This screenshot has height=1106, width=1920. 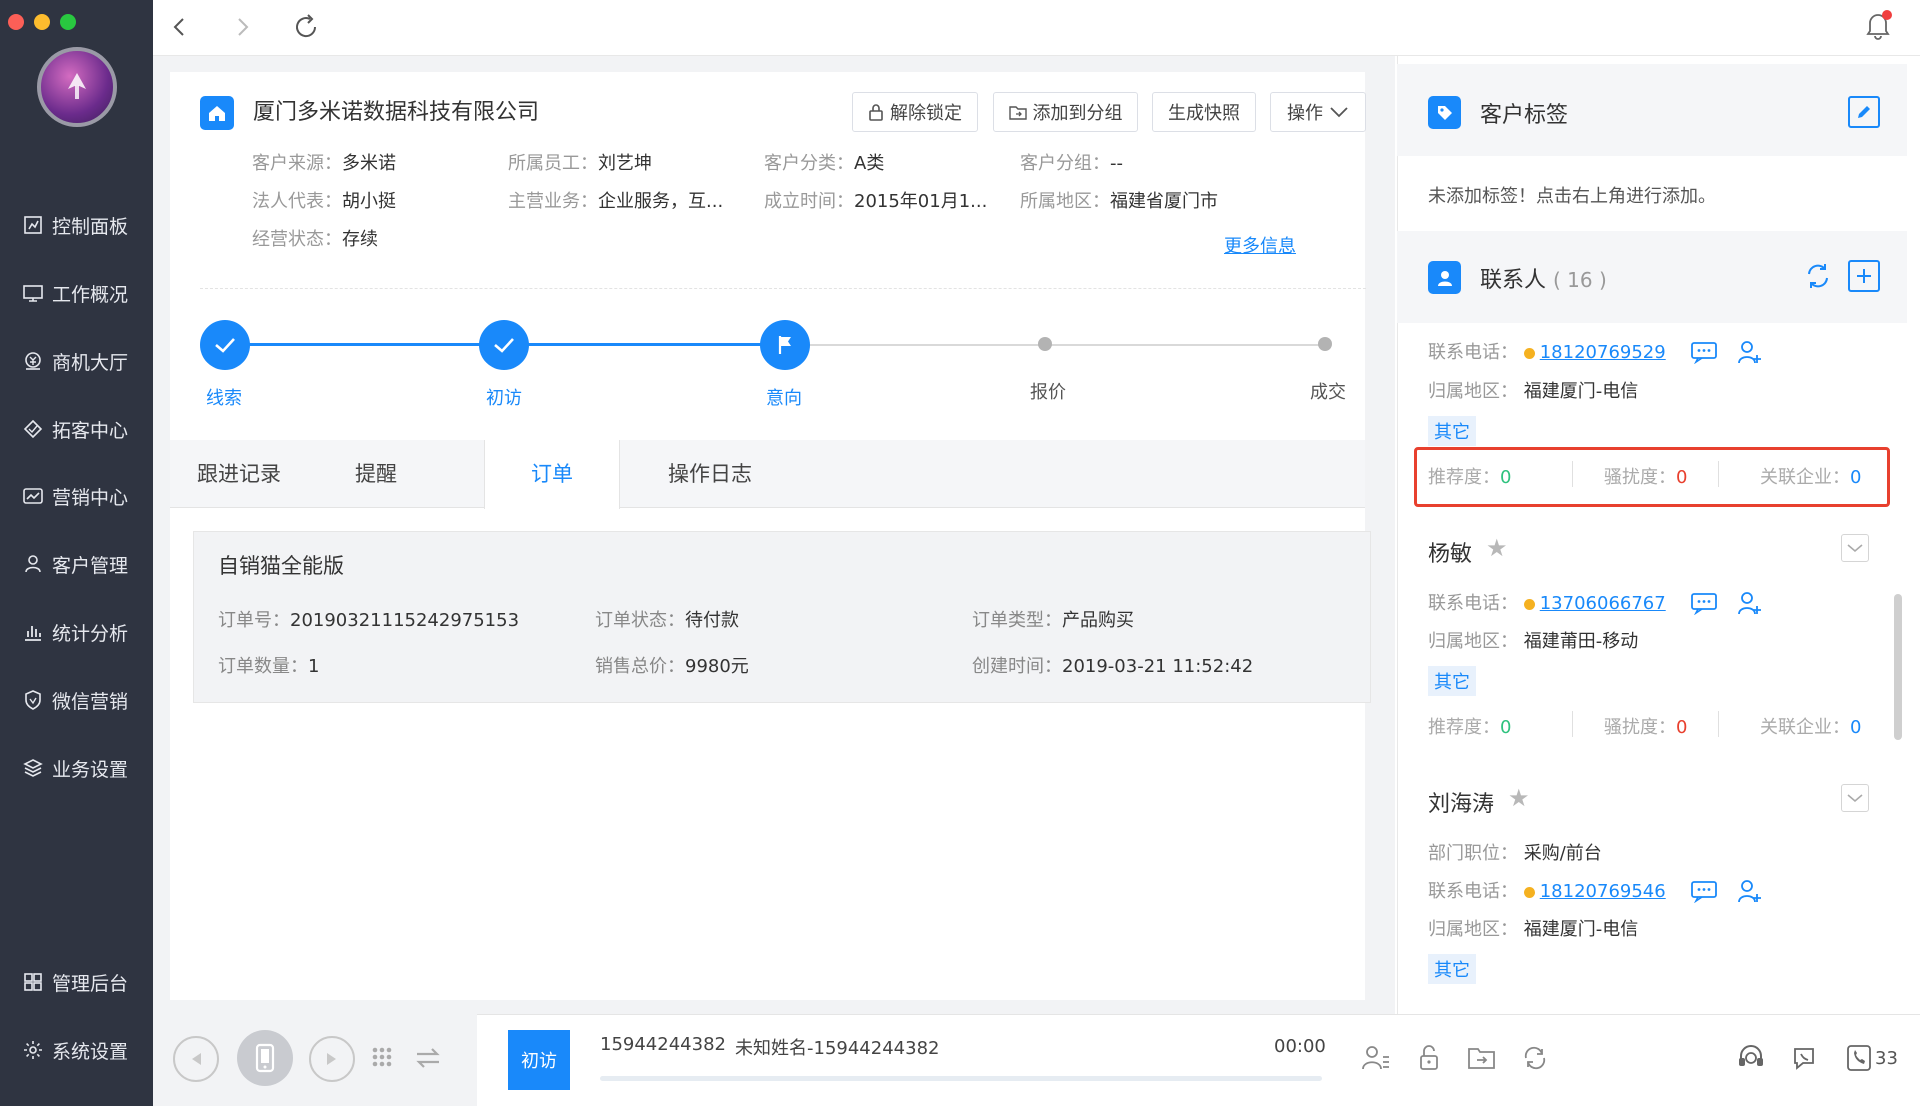 I want to click on maximize-window-button, so click(x=68, y=22).